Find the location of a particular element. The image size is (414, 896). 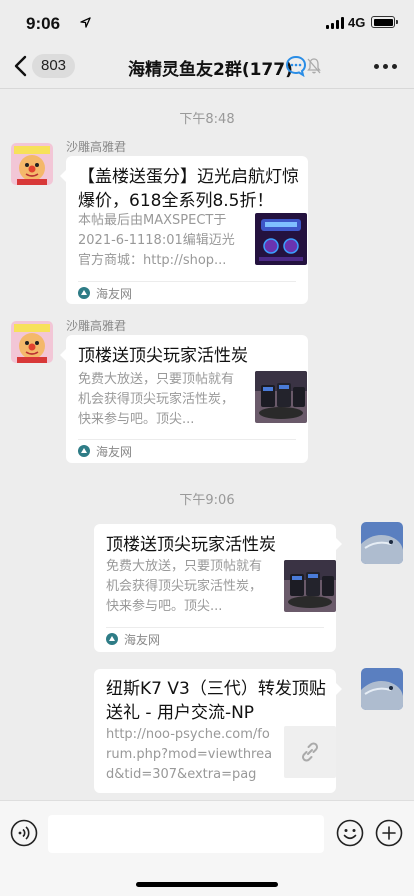

message-timestamp: 下午8:48 is located at coordinates (207, 119).